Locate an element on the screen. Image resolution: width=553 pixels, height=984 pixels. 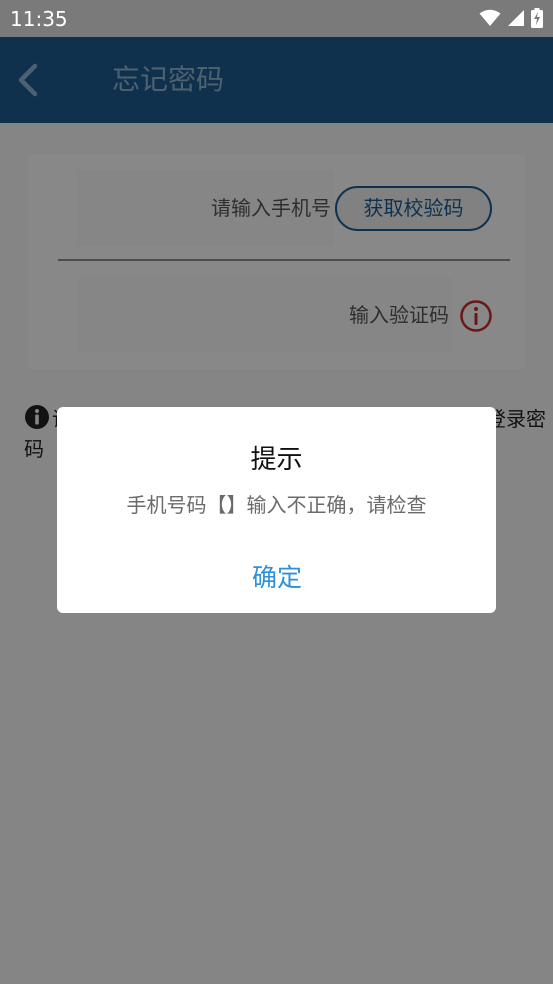
status-time: 11:35 is located at coordinates (39, 19).